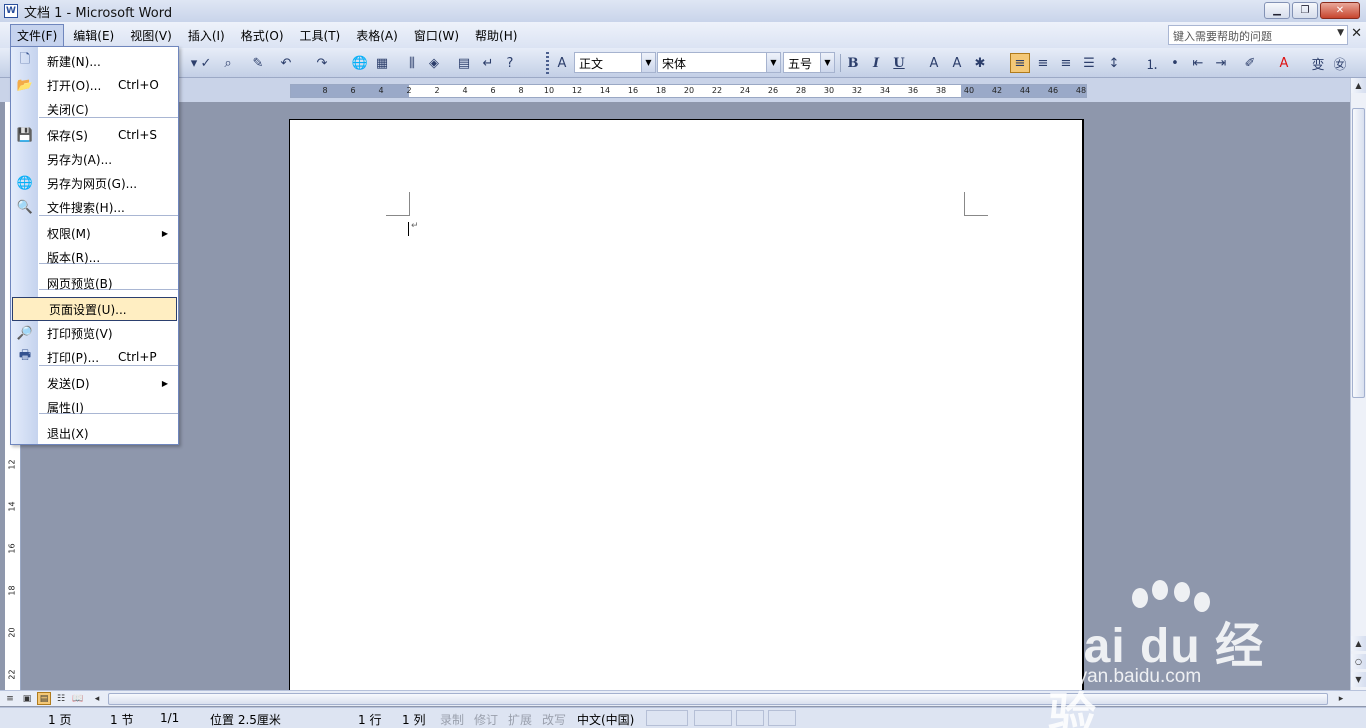 The width and height of the screenshot is (1366, 728). Describe the element at coordinates (94, 109) in the screenshot. I see `file-menu-item: 关闭(C)` at that location.